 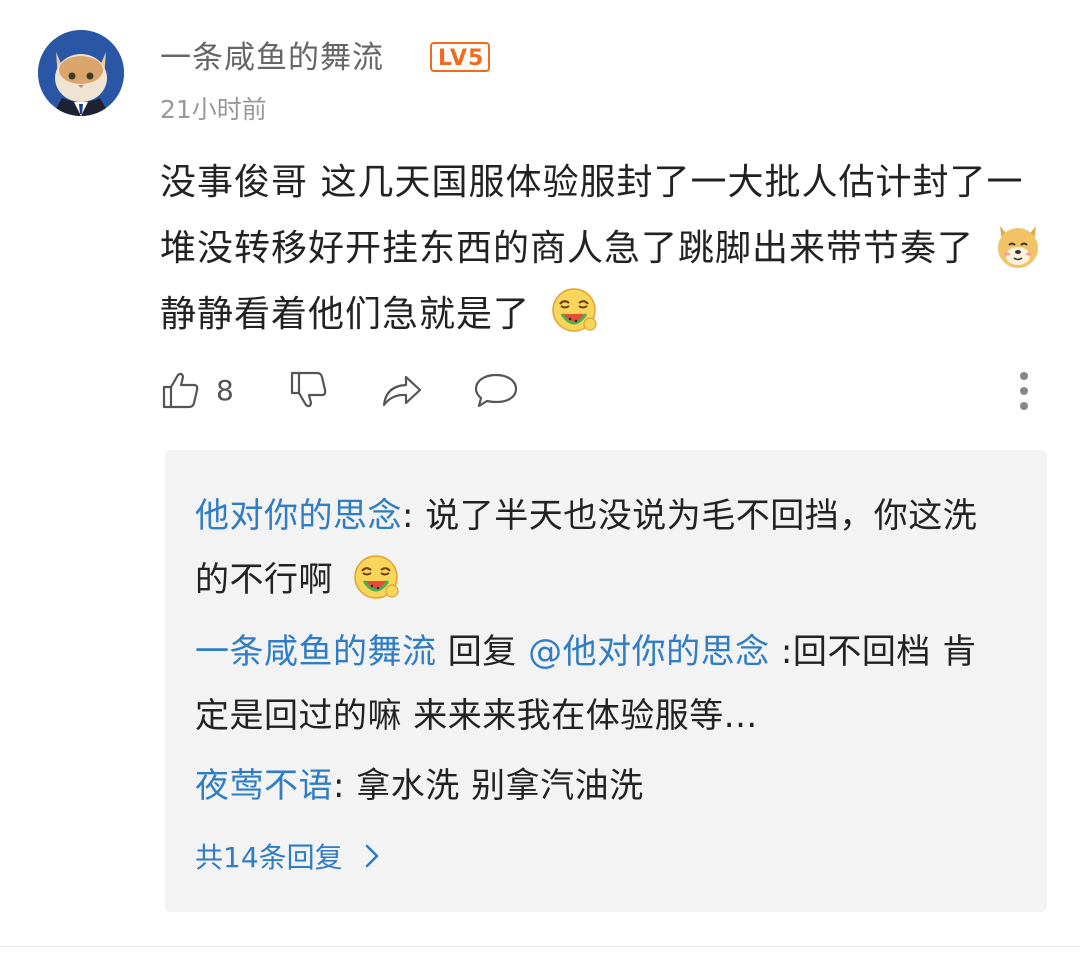 What do you see at coordinates (225, 390) in the screenshot?
I see `like-count: 8` at bounding box center [225, 390].